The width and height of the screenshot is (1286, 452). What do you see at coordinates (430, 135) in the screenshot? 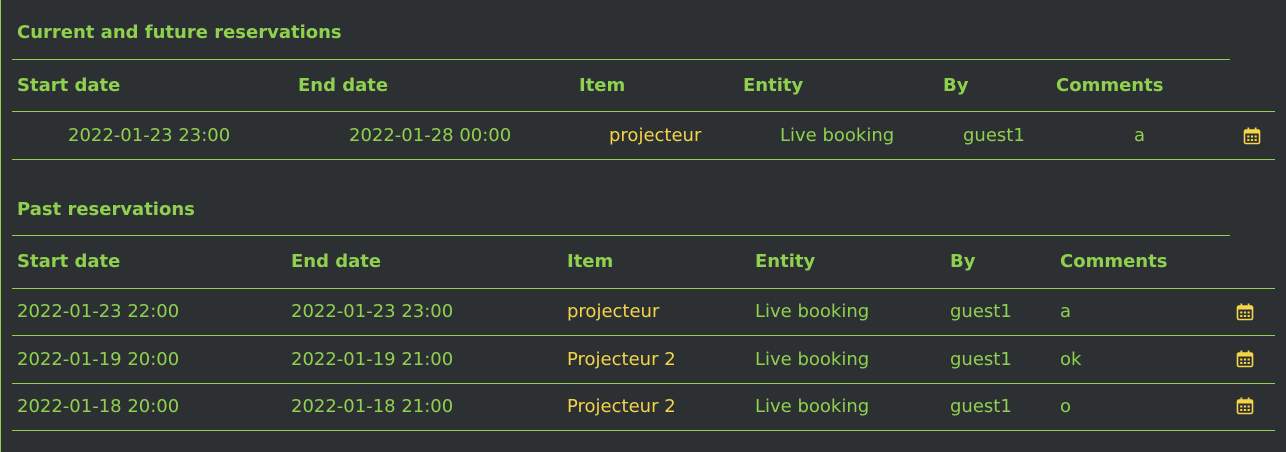
I see `row-end-date: 2022-01-28 00:00` at bounding box center [430, 135].